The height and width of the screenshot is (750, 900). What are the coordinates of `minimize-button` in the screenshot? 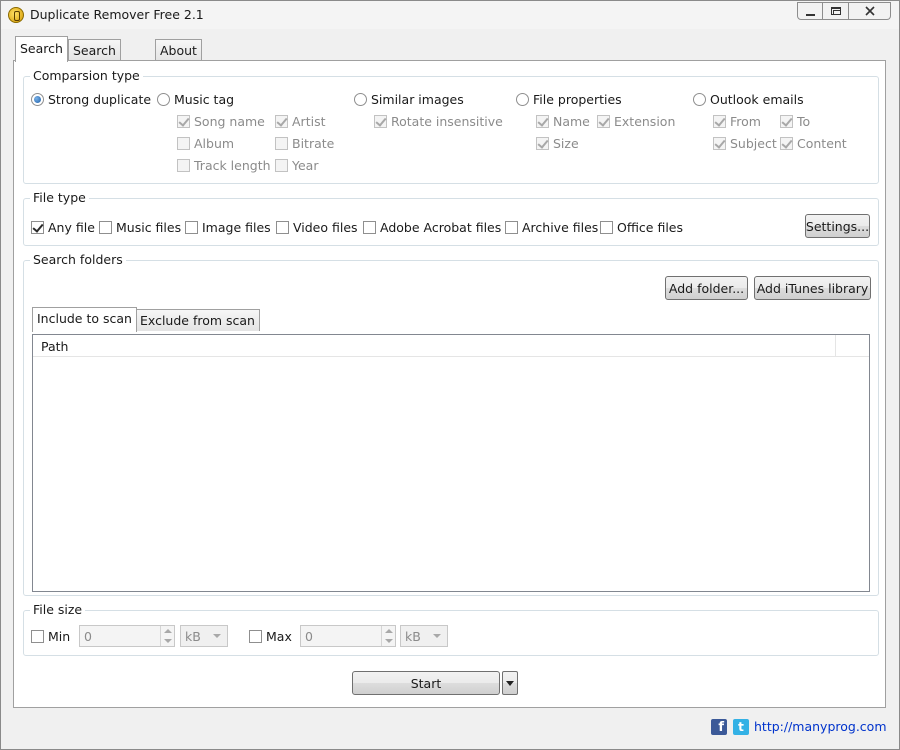 It's located at (810, 11).